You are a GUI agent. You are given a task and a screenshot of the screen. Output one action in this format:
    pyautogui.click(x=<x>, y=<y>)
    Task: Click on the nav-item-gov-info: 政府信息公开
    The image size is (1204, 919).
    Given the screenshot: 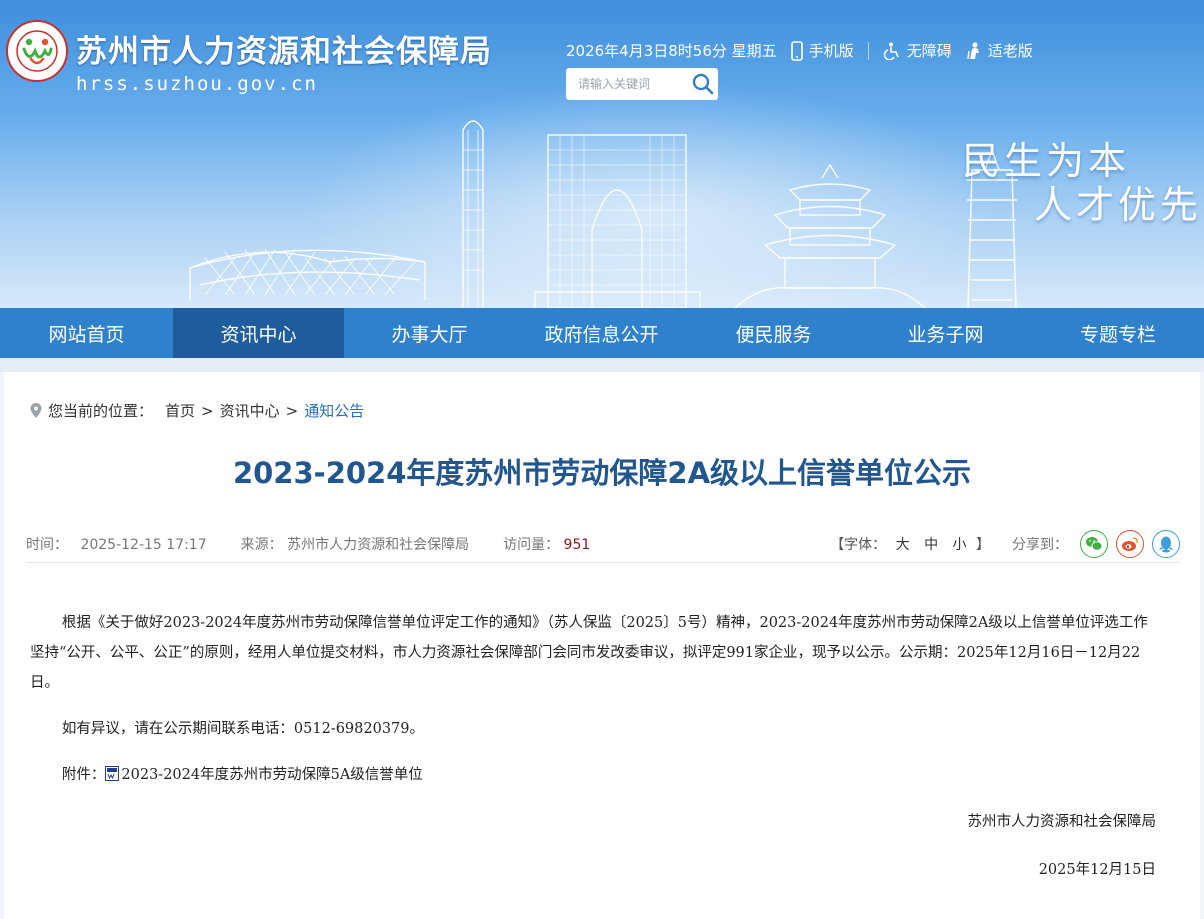 What is the action you would take?
    pyautogui.click(x=601, y=333)
    